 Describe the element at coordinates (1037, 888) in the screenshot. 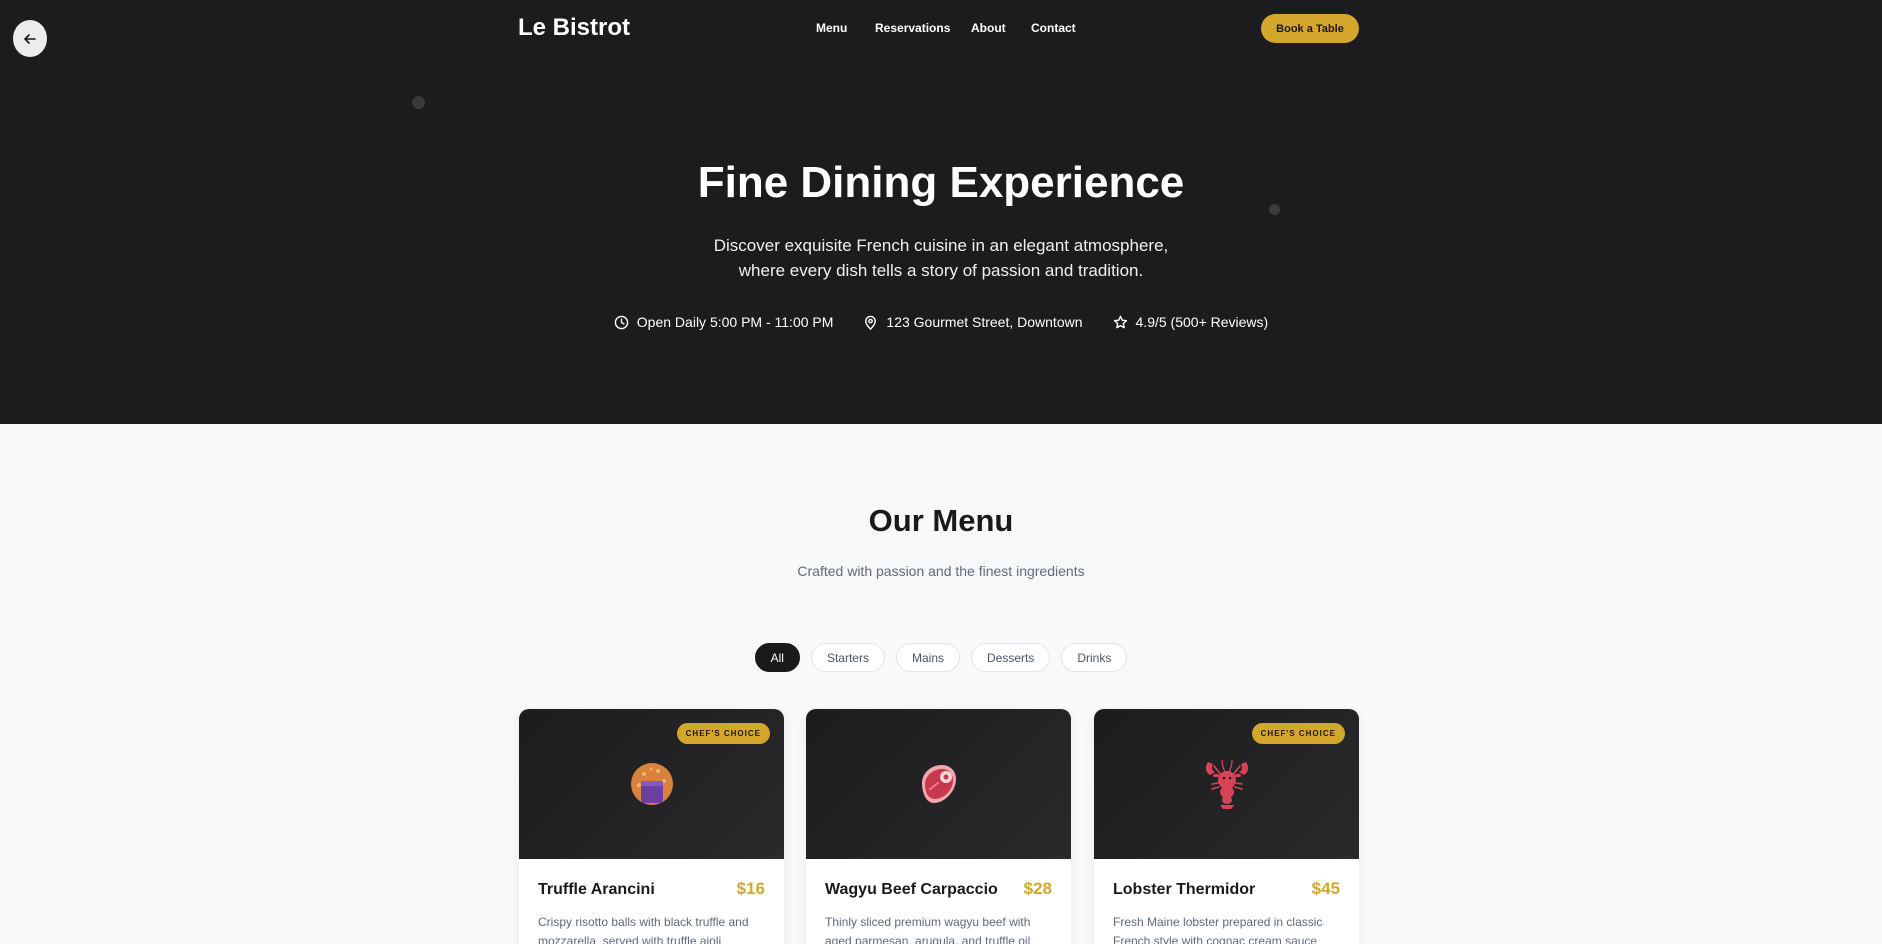

I see `dish-price: $28` at that location.